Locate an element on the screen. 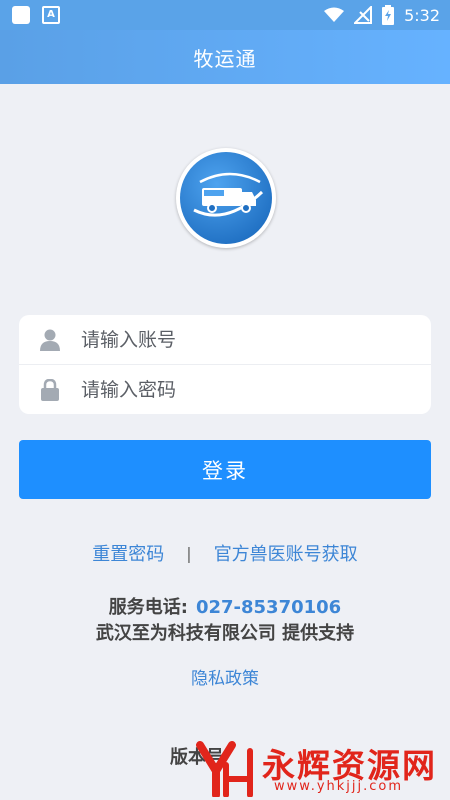 This screenshot has width=450, height=800. watermark-logo-icon is located at coordinates (224, 769).